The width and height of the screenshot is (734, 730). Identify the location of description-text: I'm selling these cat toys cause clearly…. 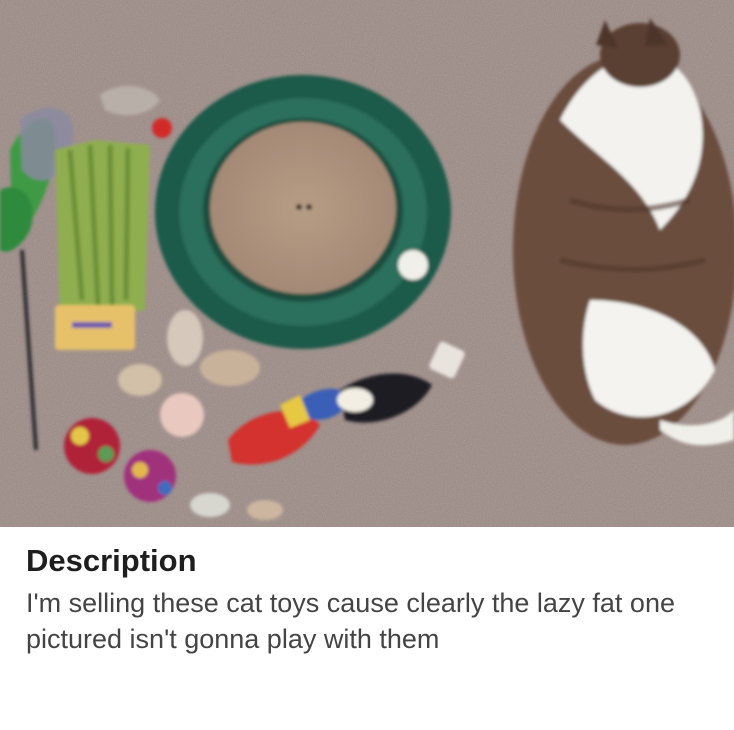
(350, 621).